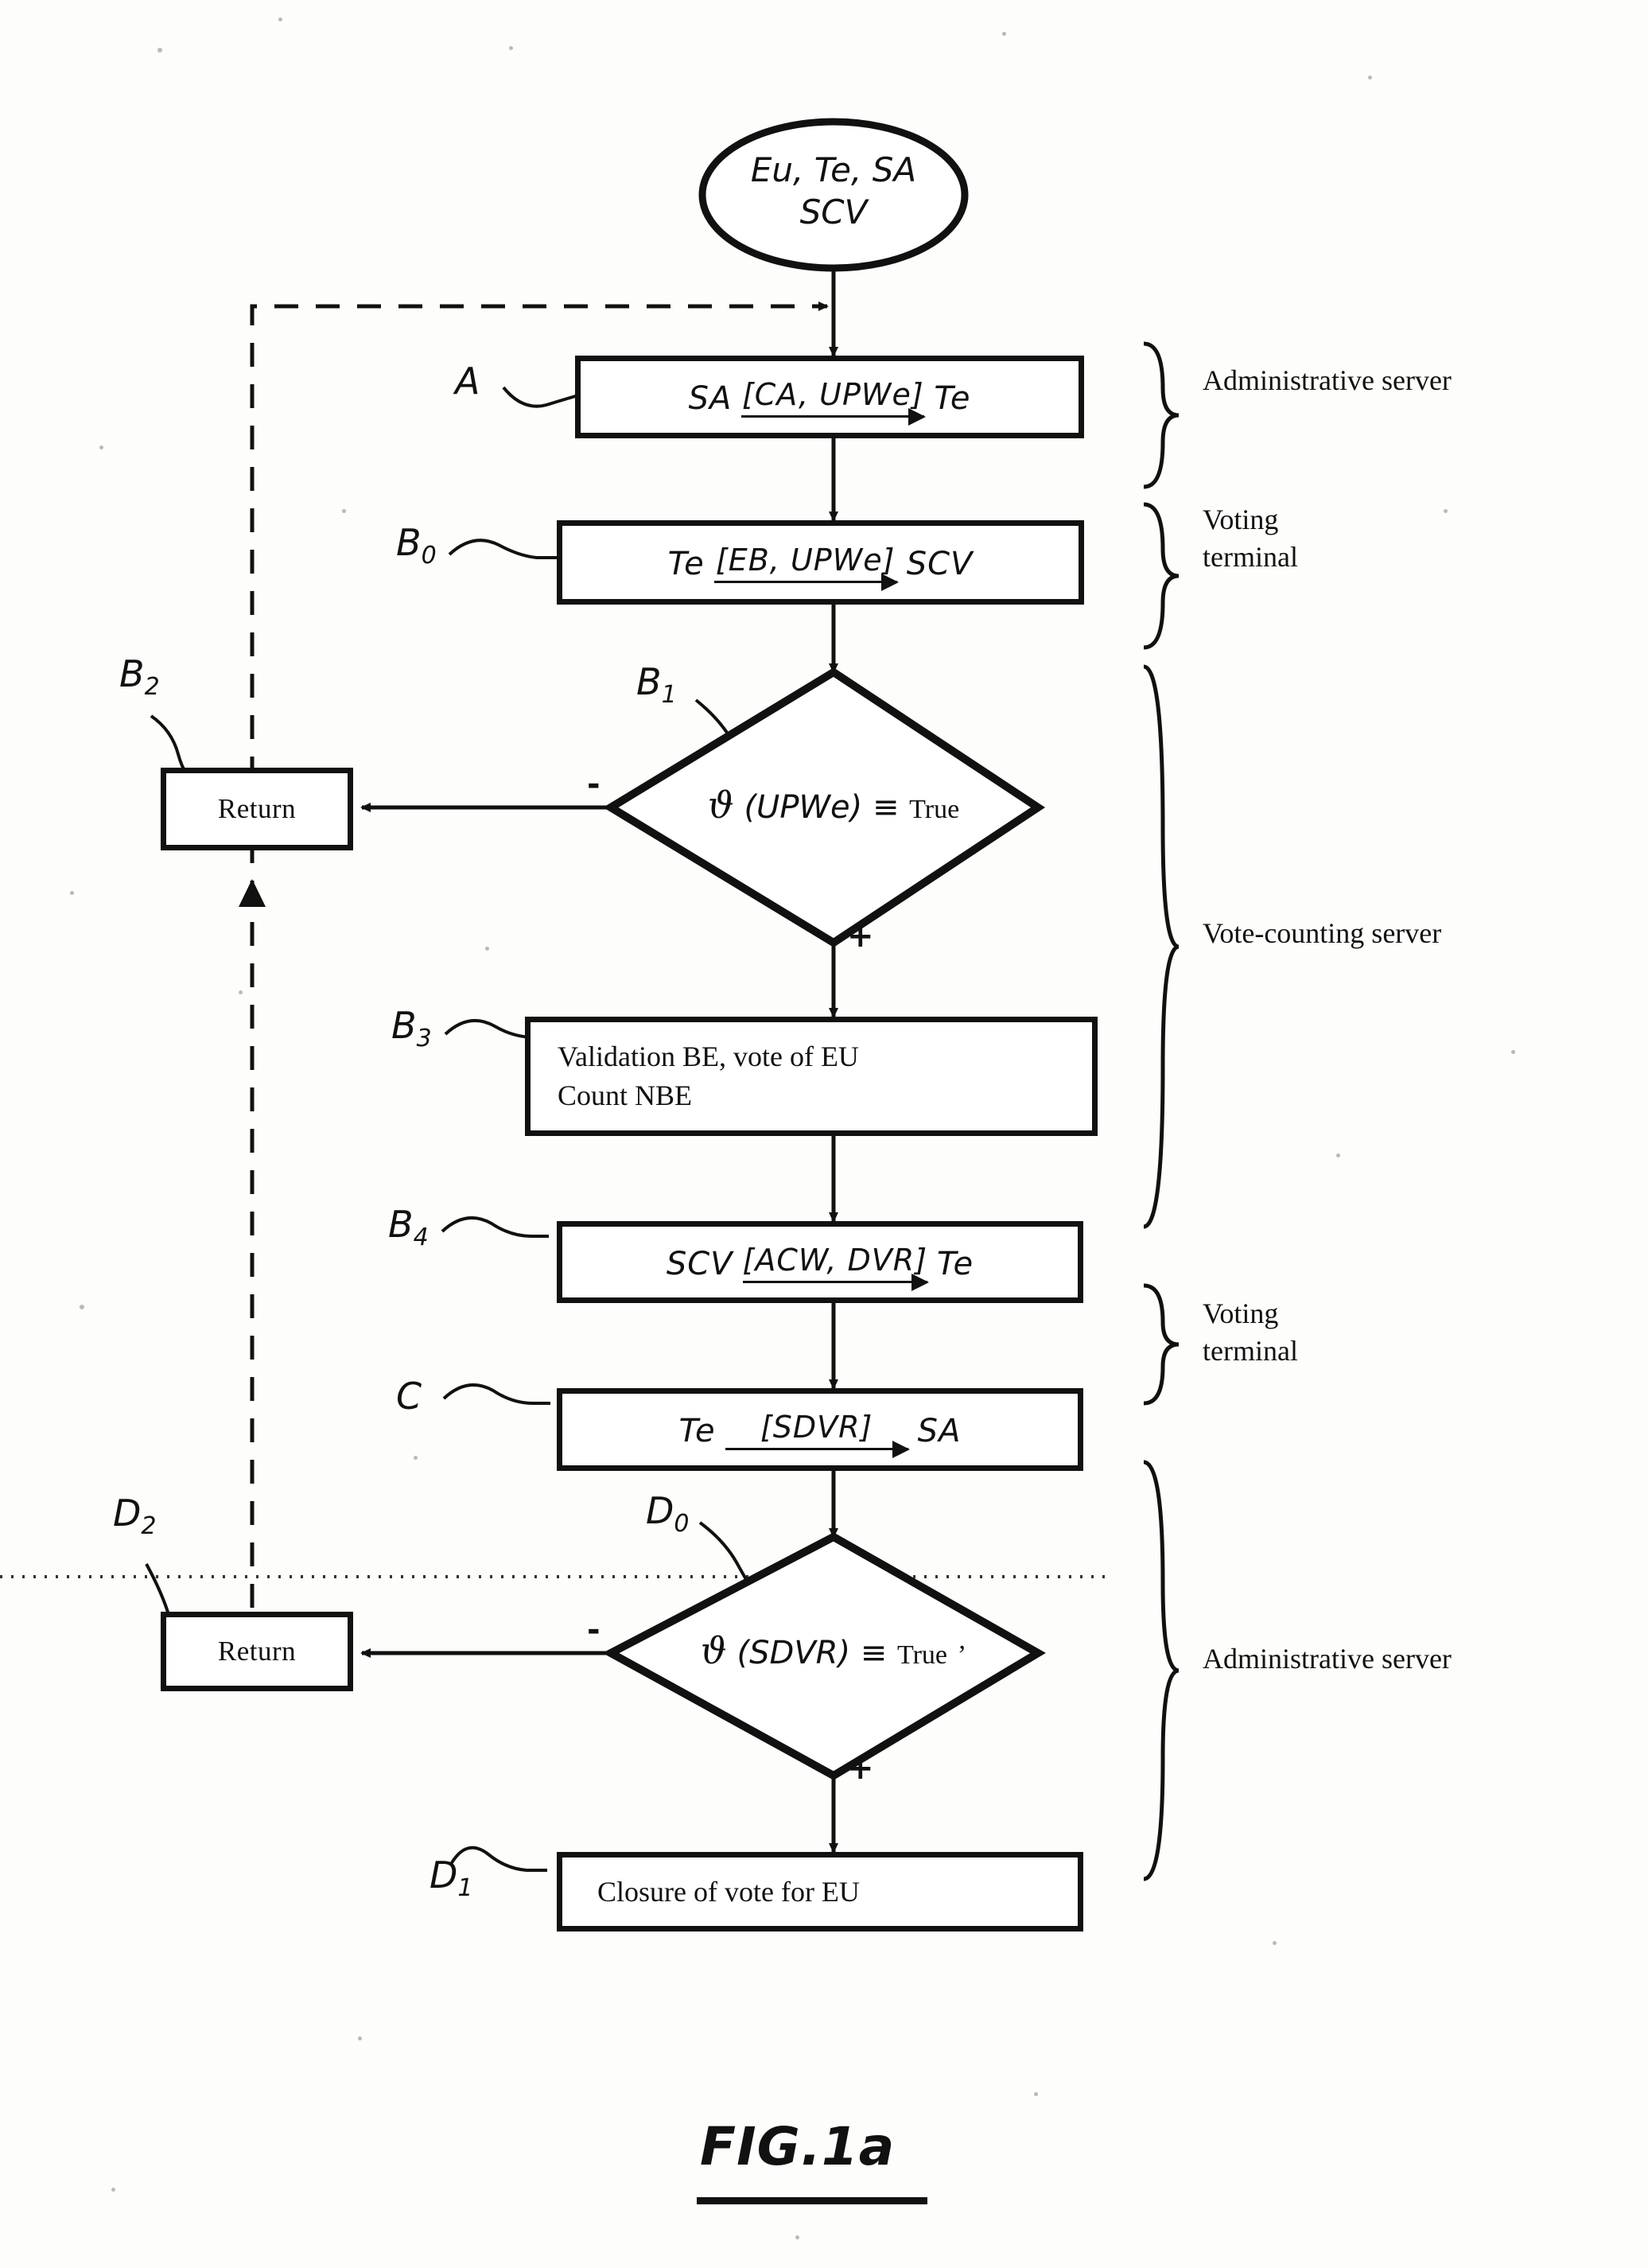  Describe the element at coordinates (728, 1891) in the screenshot. I see `process-d1-text: Closure of vote for EU` at that location.